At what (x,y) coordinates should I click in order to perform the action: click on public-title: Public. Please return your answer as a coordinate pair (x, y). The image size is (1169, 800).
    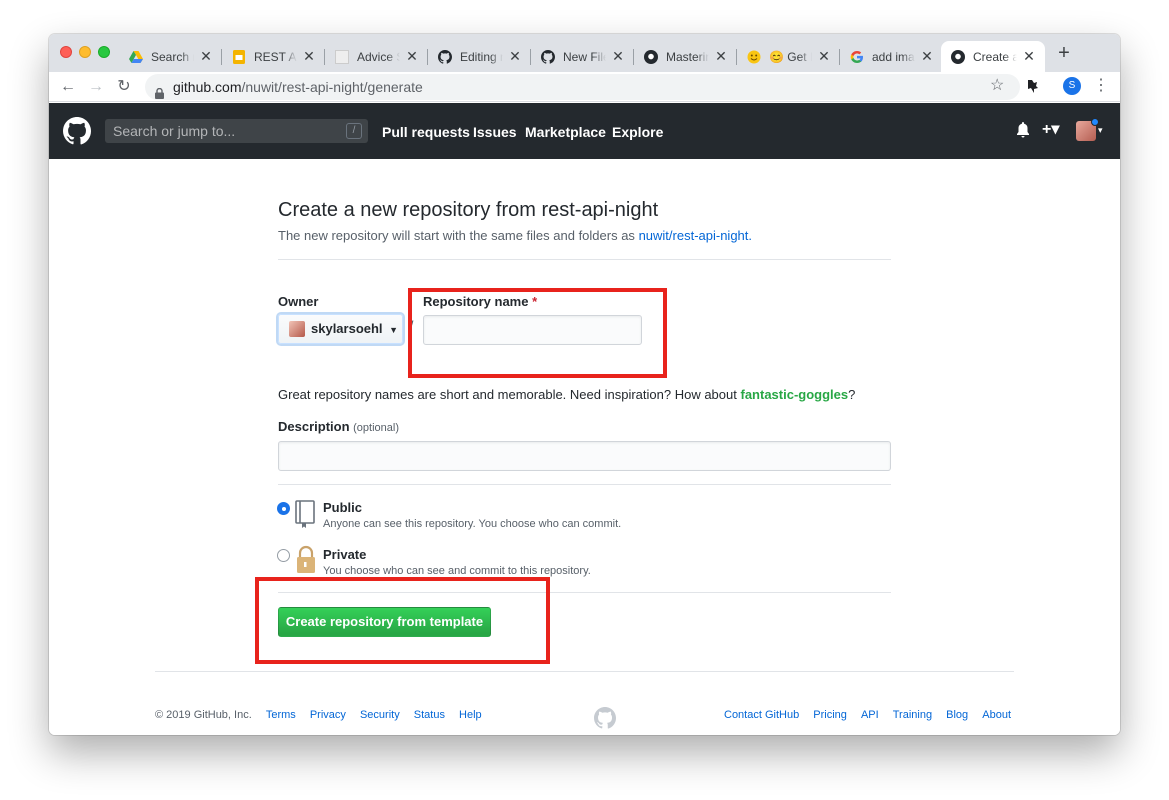
    Looking at the image, I should click on (343, 507).